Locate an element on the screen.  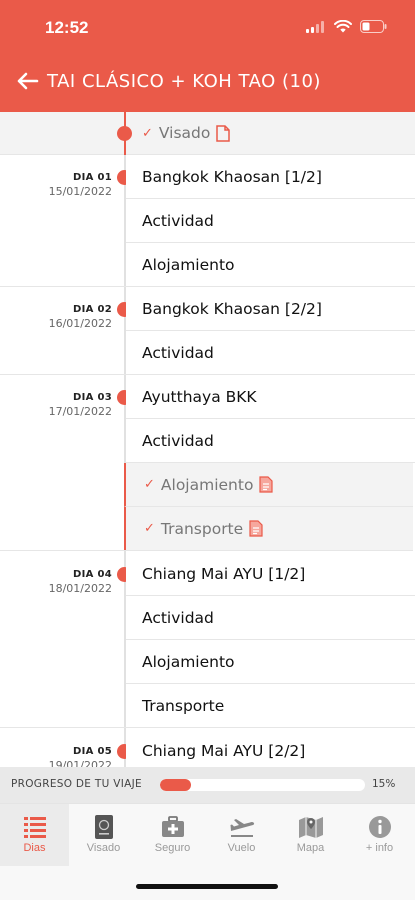
transport-row: Transporte is located at coordinates (270, 706).